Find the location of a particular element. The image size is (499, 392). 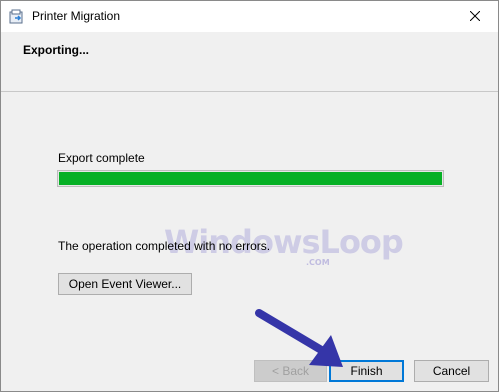

completion-message: The operation completed with no errors. is located at coordinates (164, 246).